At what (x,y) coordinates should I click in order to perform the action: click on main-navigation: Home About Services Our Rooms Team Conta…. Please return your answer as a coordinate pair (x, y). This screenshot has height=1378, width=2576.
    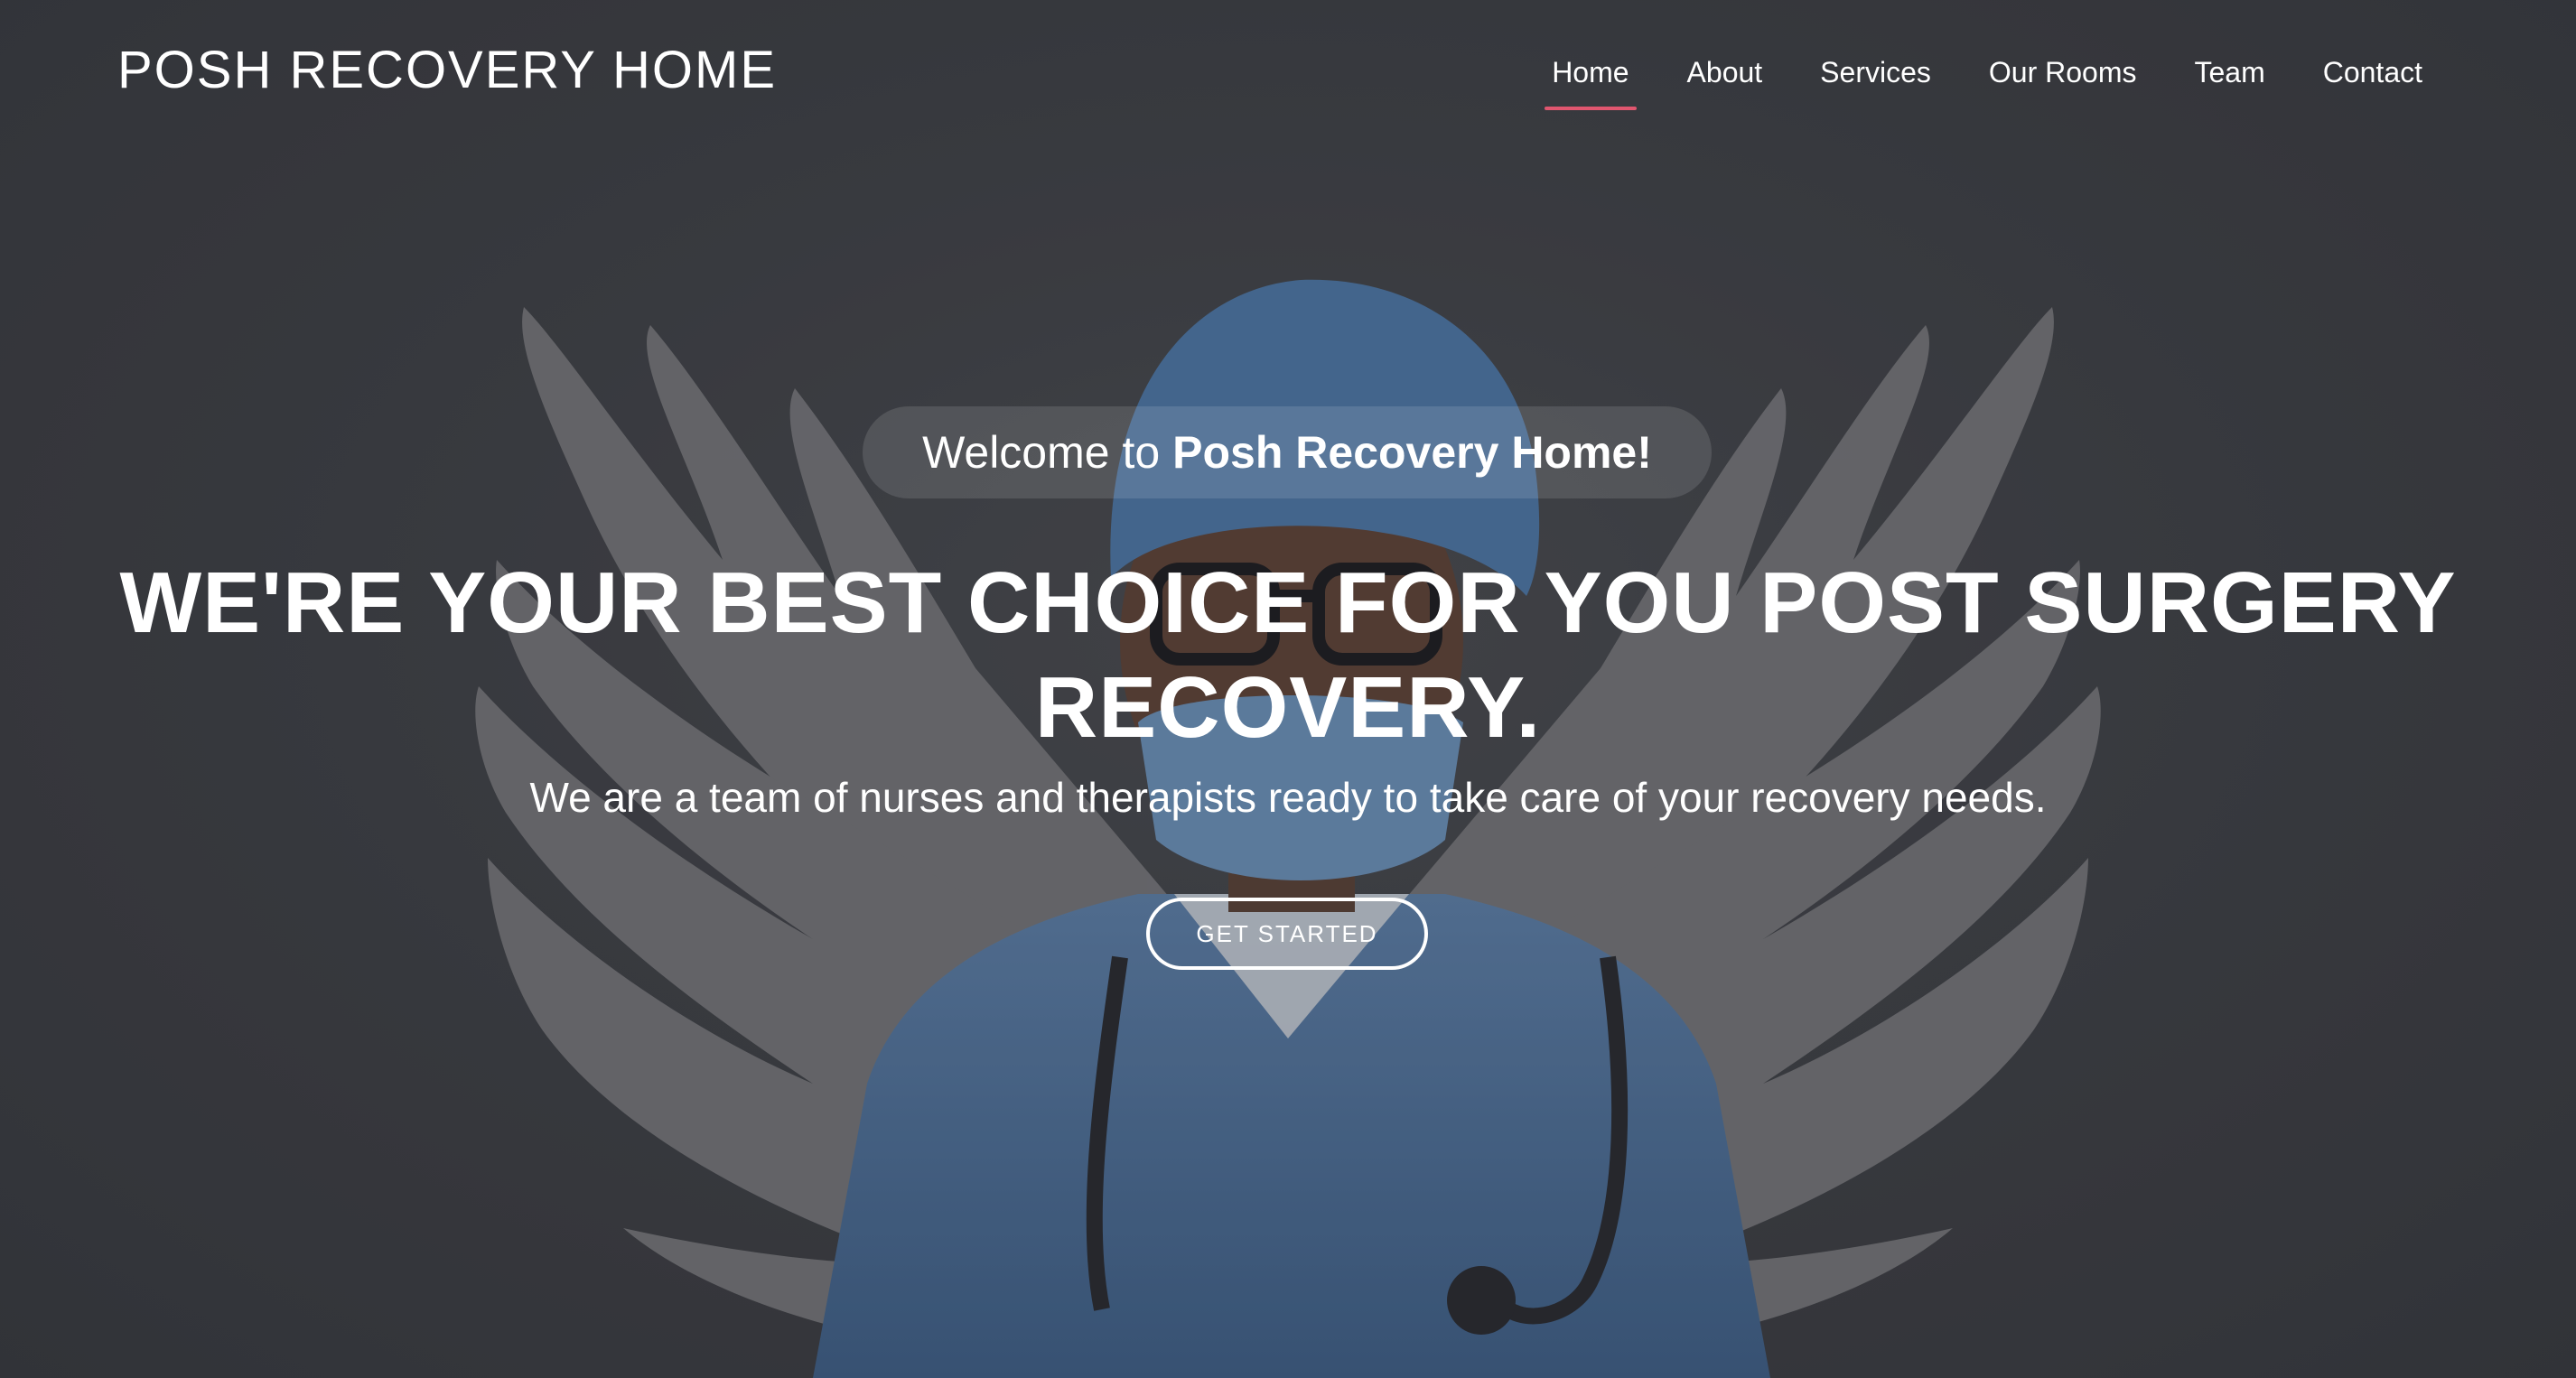
    Looking at the image, I should click on (1987, 81).